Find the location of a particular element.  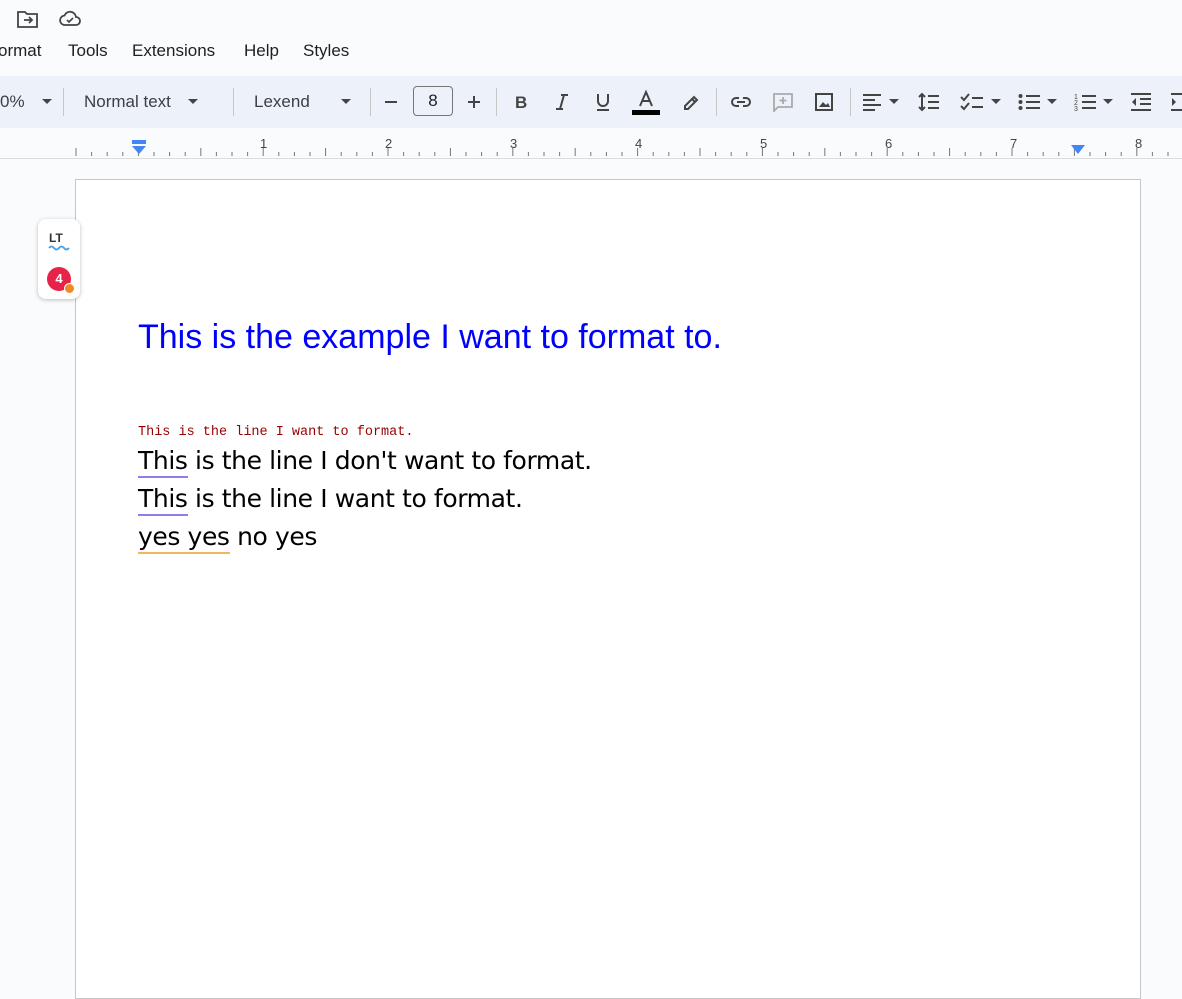

ruler-number: 5 is located at coordinates (764, 143).